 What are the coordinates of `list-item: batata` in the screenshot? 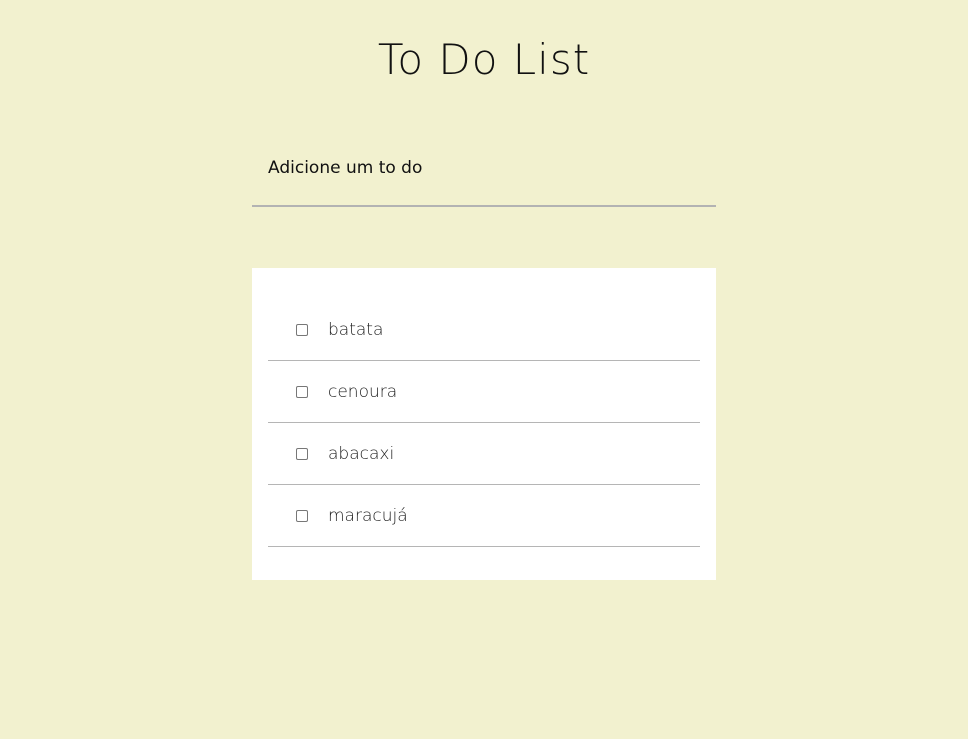 It's located at (484, 330).